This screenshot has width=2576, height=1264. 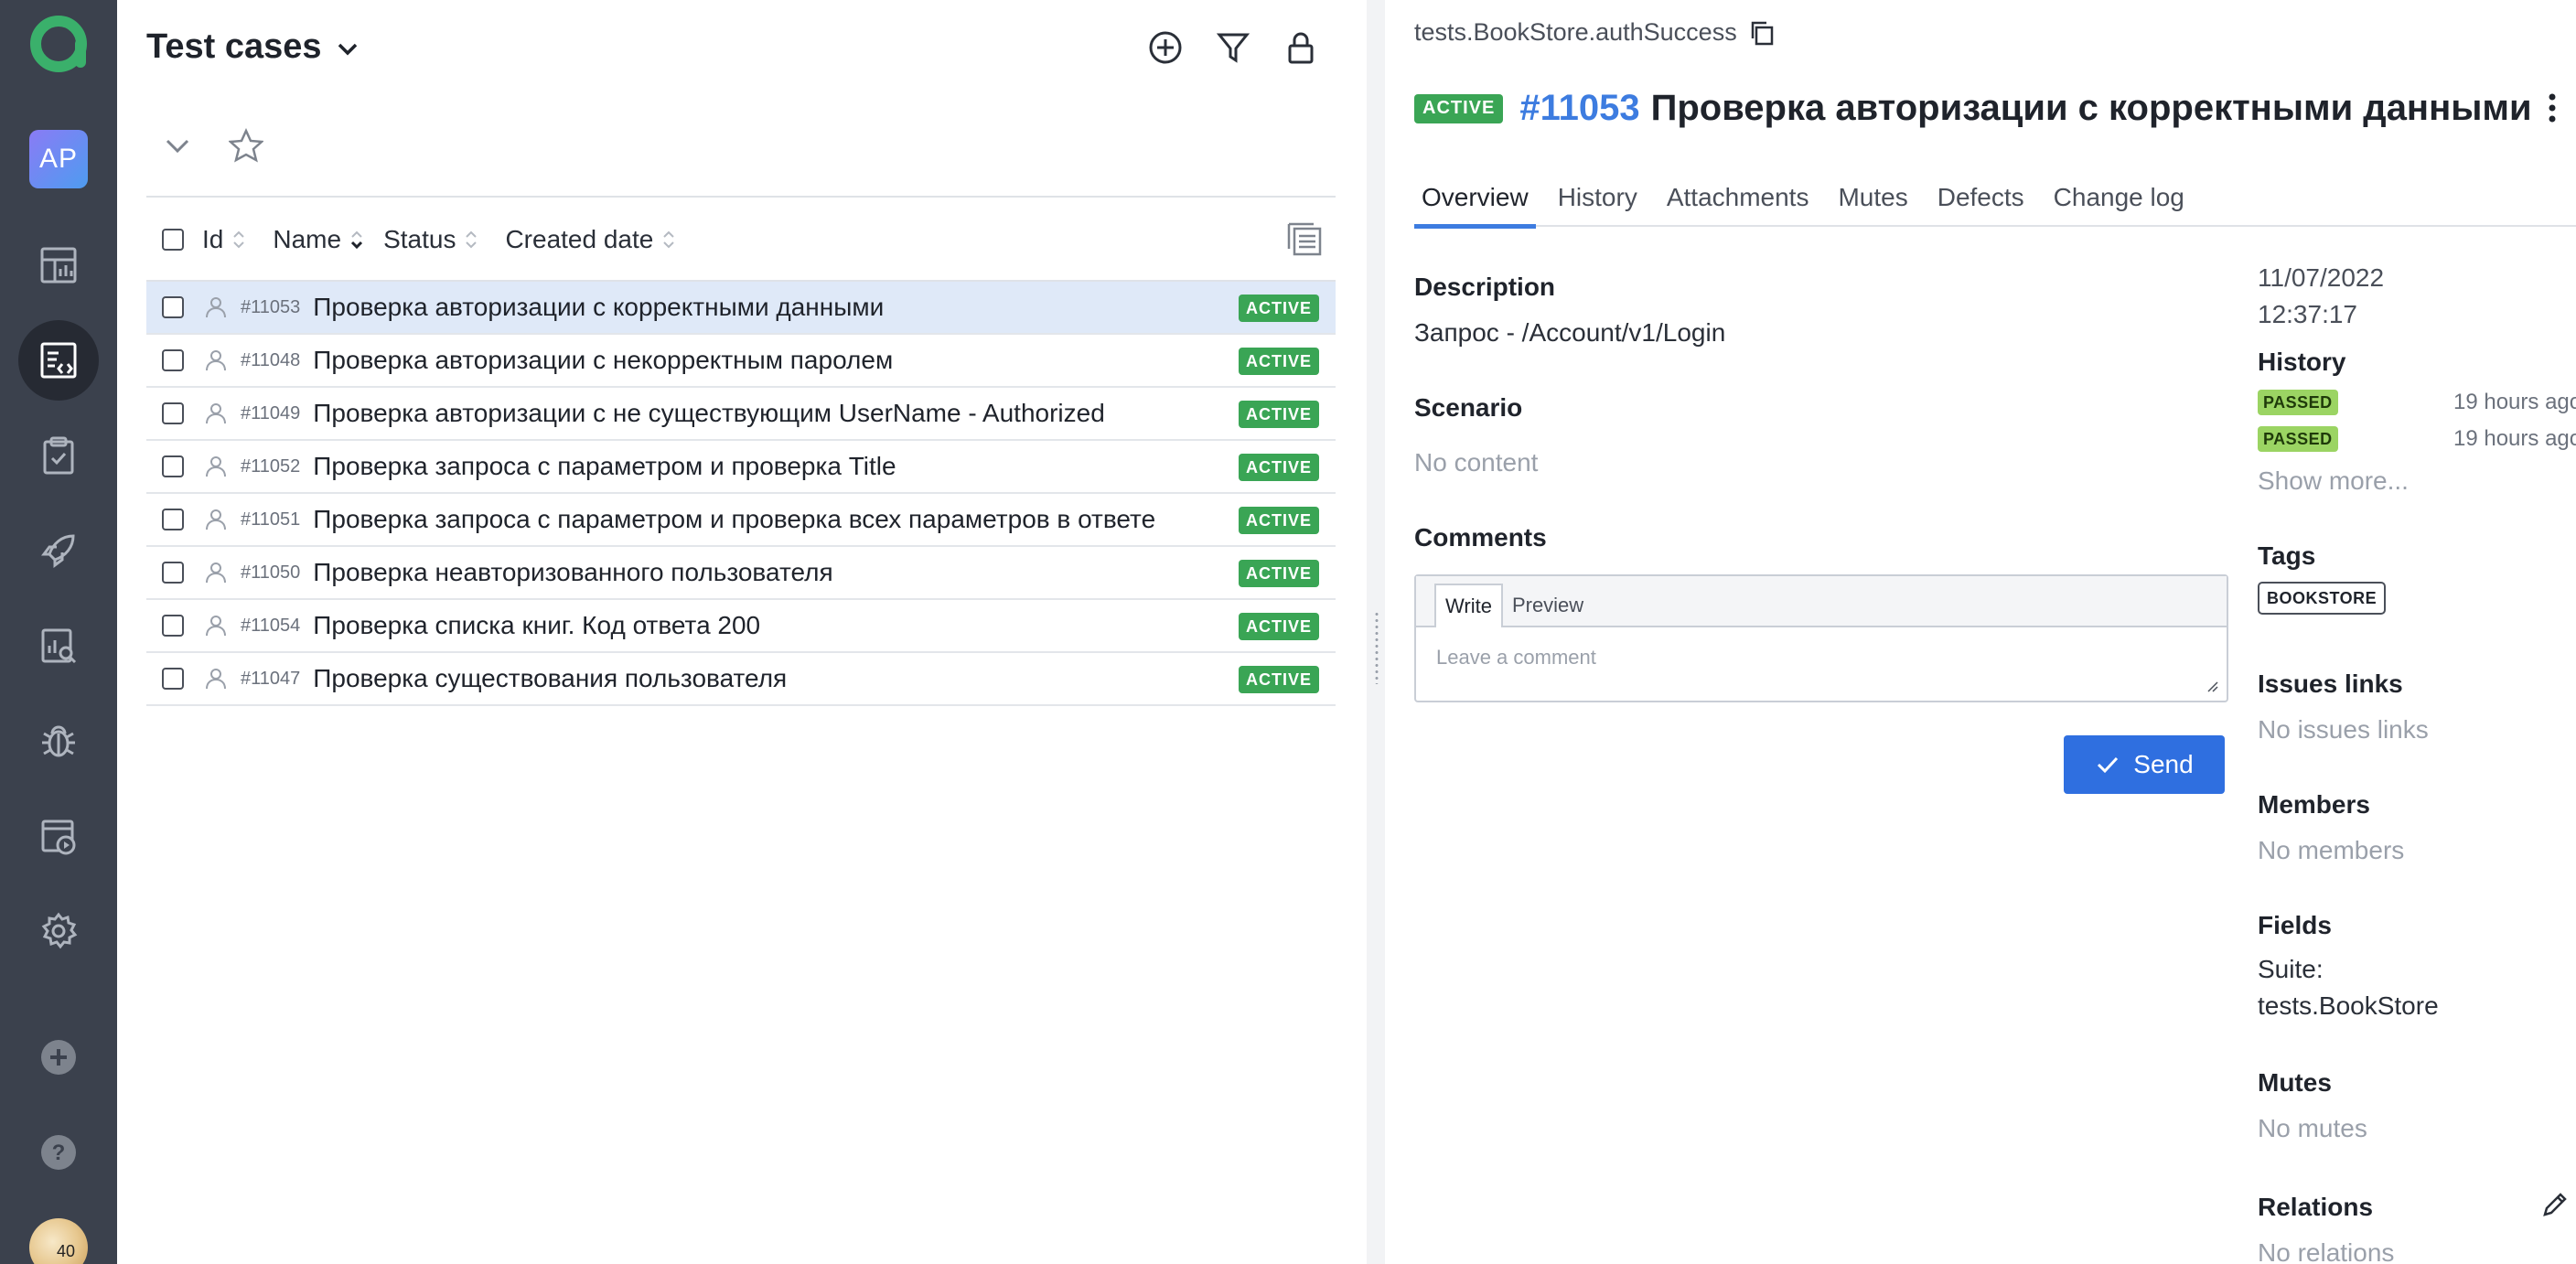 What do you see at coordinates (1548, 606) in the screenshot?
I see `tab-preview: Preview` at bounding box center [1548, 606].